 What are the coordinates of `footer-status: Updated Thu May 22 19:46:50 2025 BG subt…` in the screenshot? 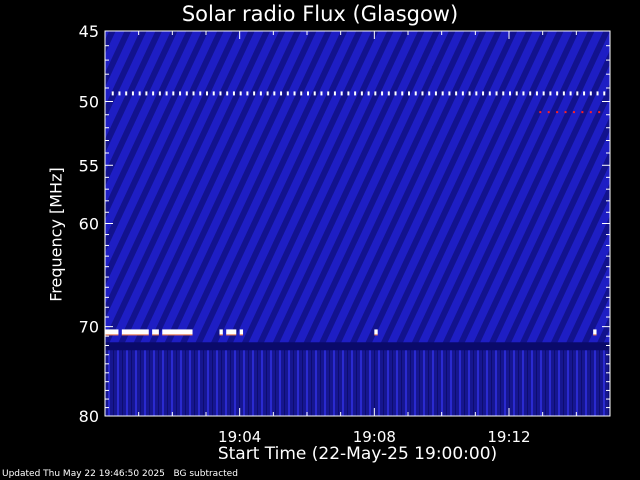 It's located at (120, 474).